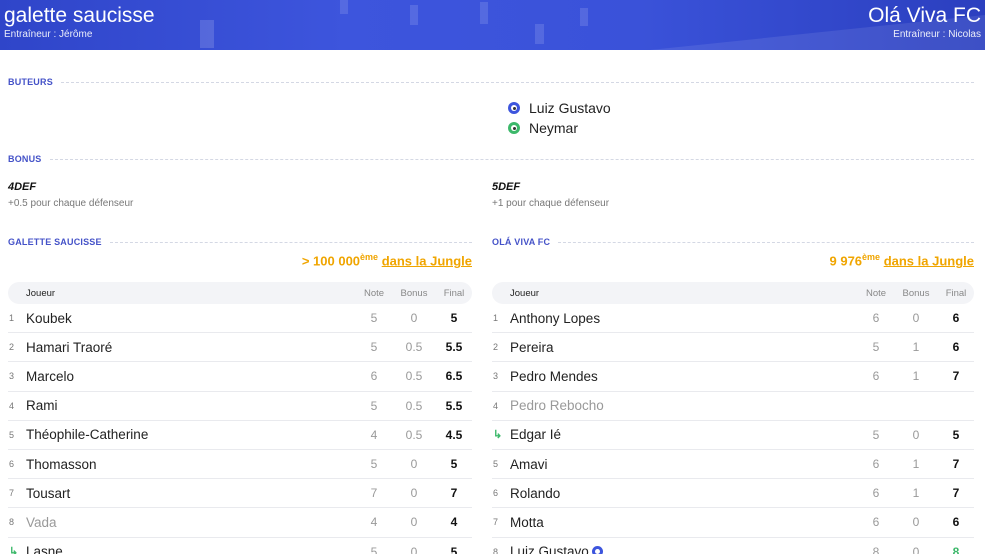  What do you see at coordinates (240, 293) in the screenshot?
I see `table-header: Joueur Note Bonus Final` at bounding box center [240, 293].